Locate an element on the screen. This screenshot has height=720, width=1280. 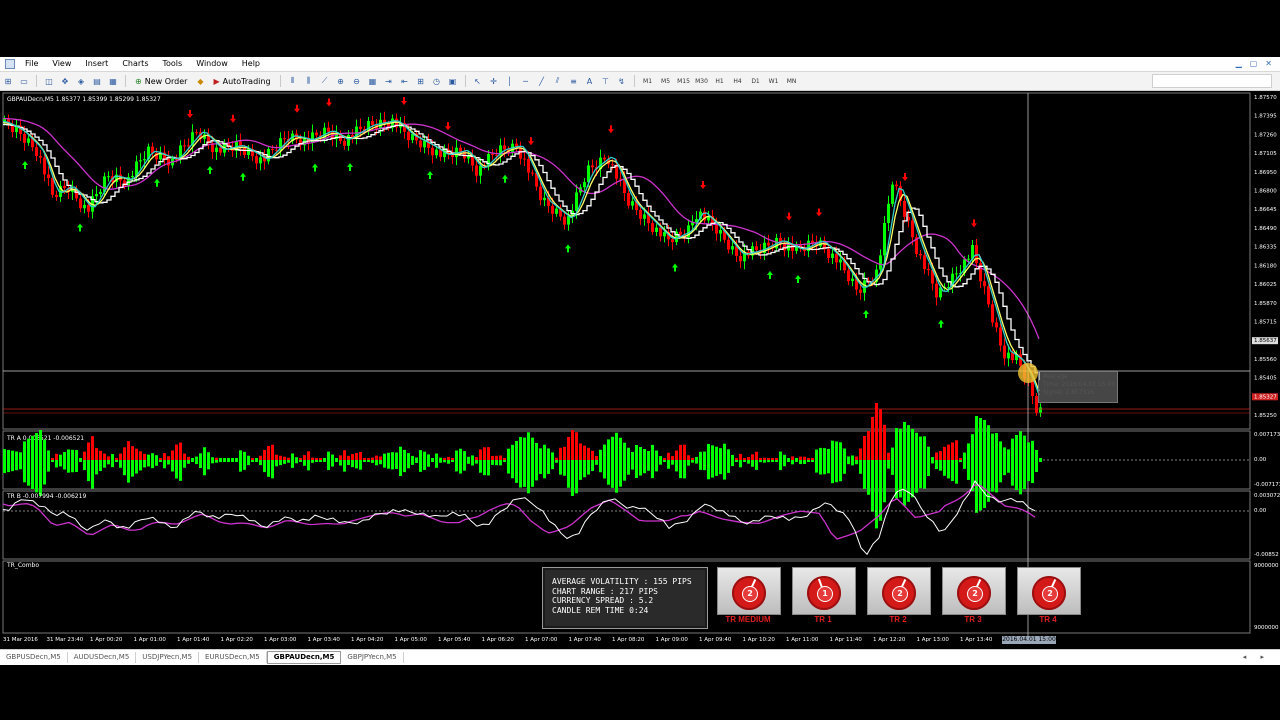
timeframe-d1: D1 is located at coordinates (756, 81).